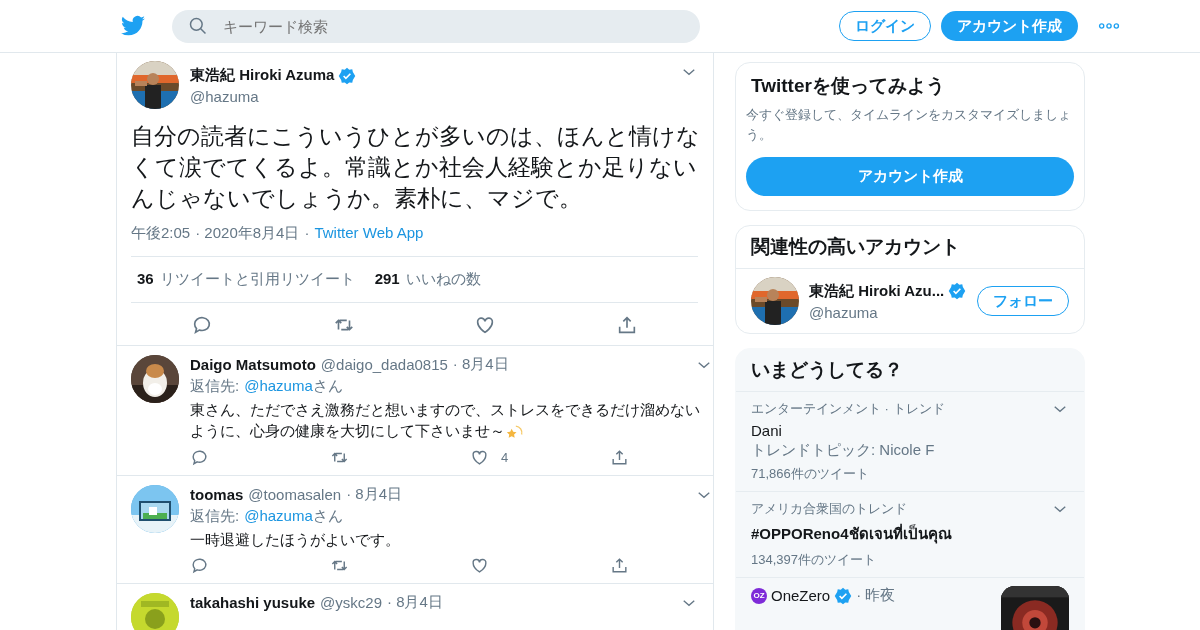 This screenshot has width=1200, height=630. Describe the element at coordinates (145, 279) in the screenshot. I see `stat-count: 36` at that location.